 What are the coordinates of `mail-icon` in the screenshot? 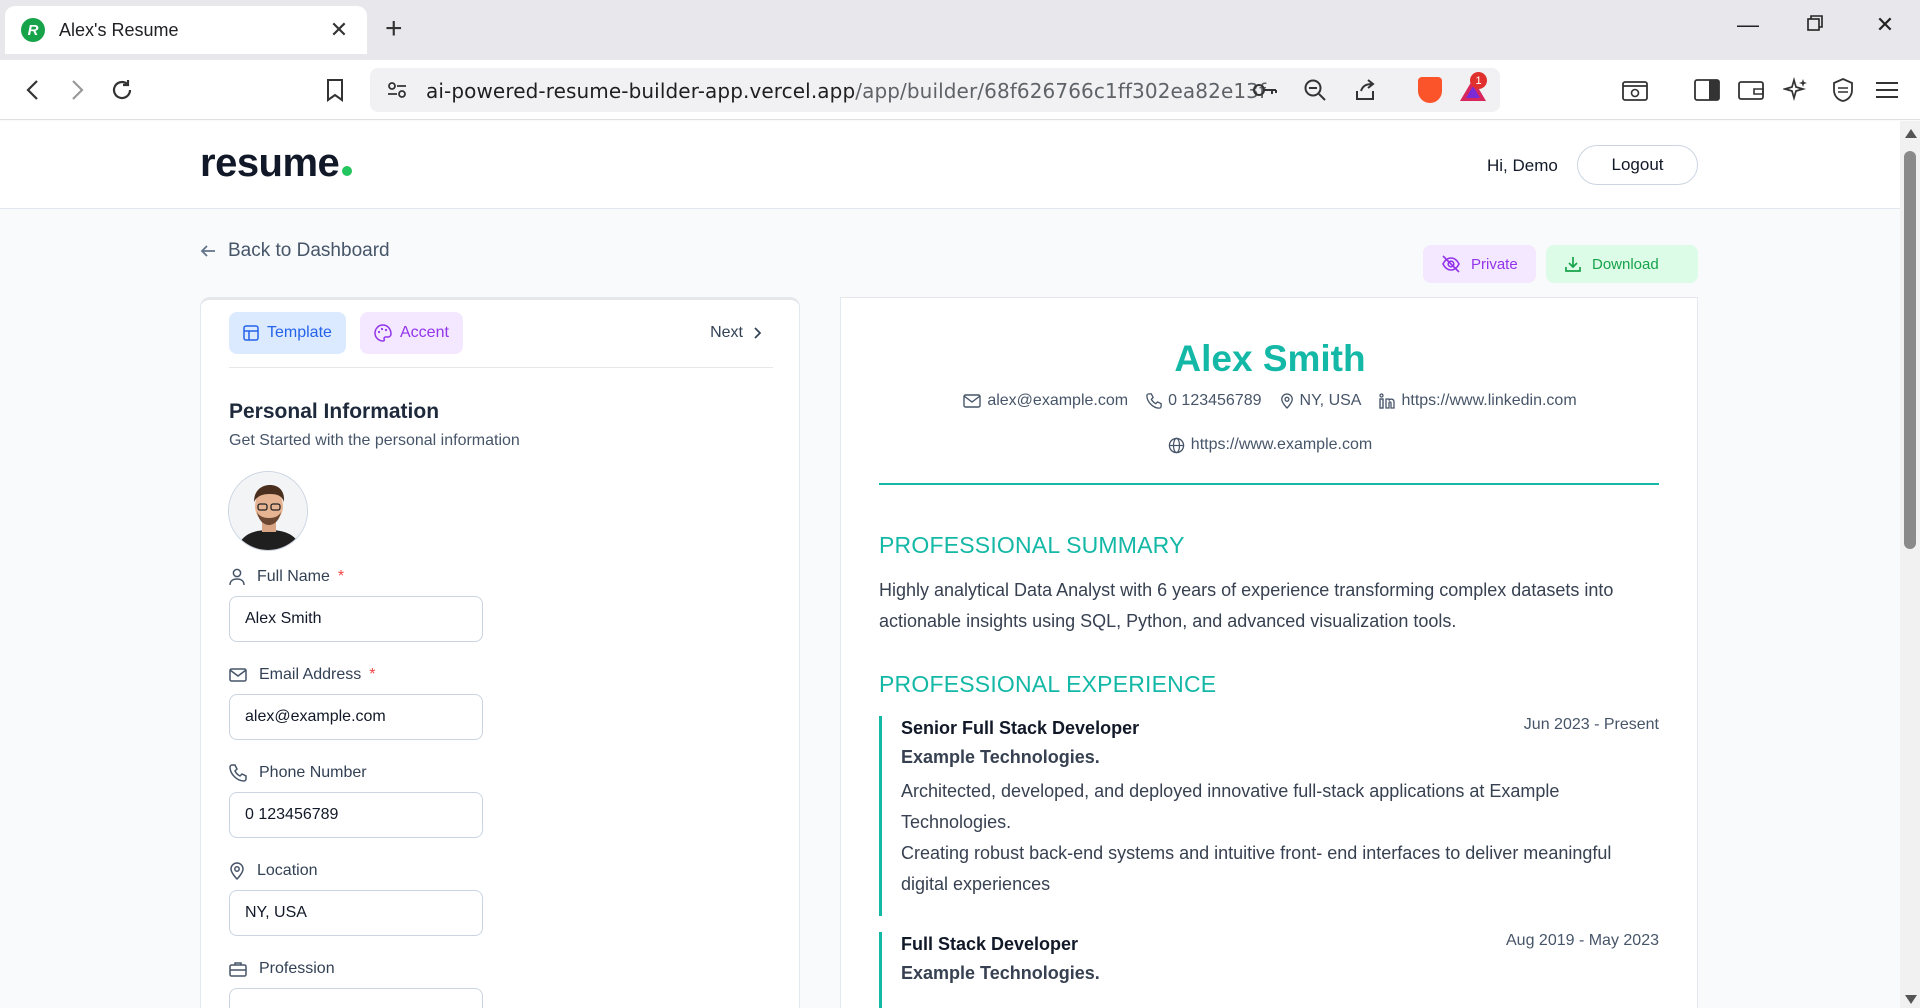 It's located at (238, 675).